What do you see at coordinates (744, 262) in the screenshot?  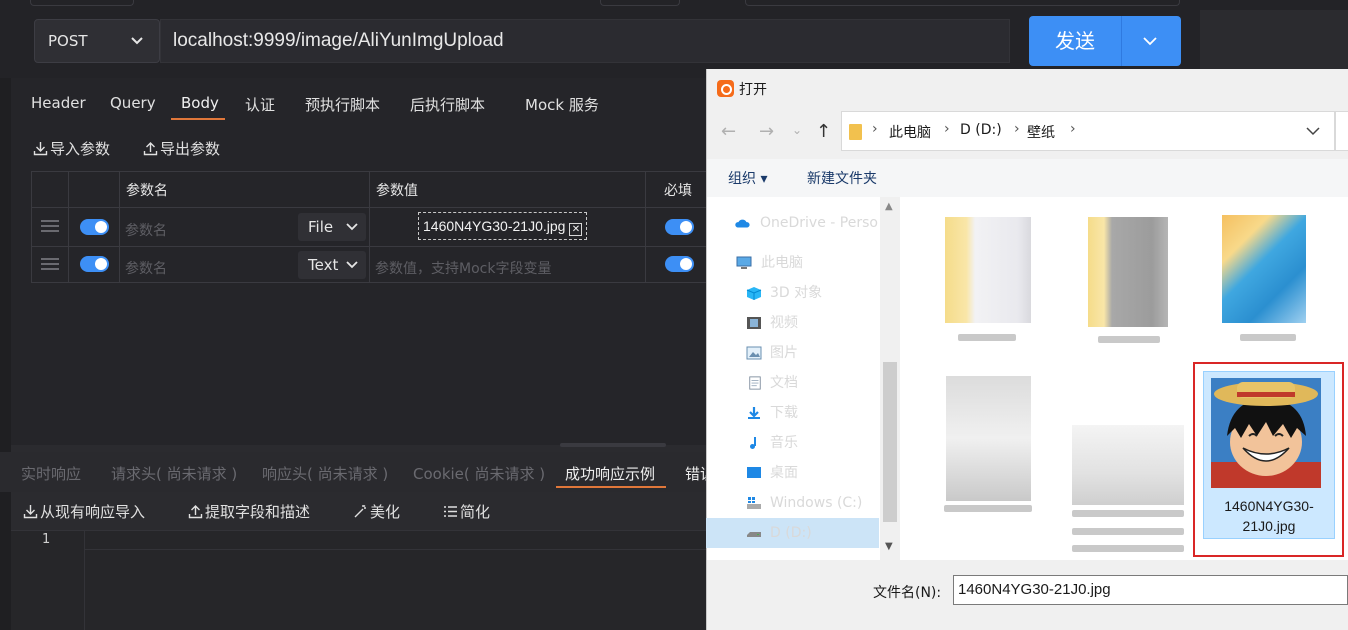 I see `computer-icon` at bounding box center [744, 262].